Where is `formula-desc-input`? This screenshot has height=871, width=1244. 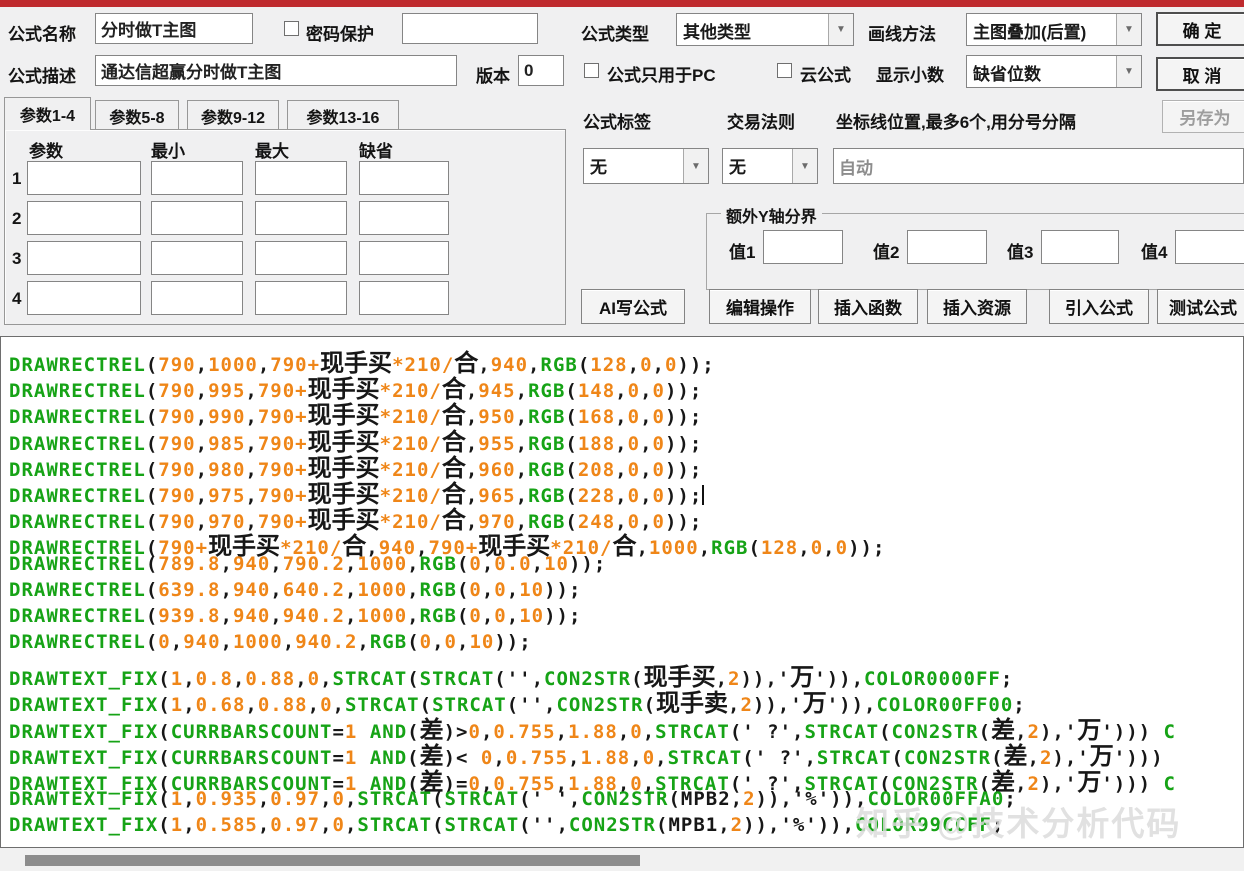 formula-desc-input is located at coordinates (276, 70).